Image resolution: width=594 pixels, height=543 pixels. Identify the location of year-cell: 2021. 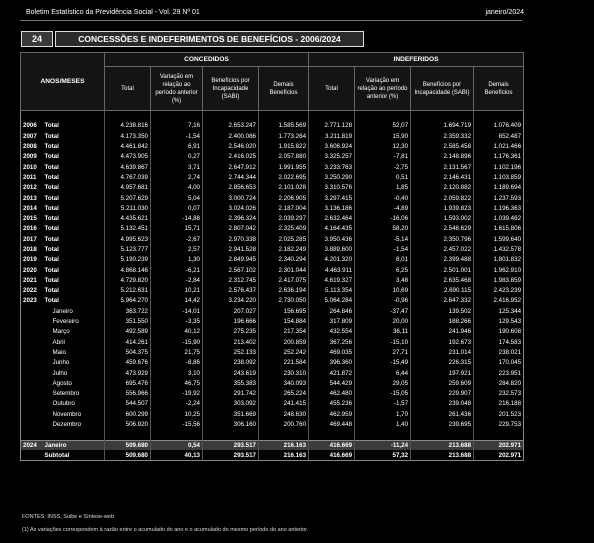
(31, 280).